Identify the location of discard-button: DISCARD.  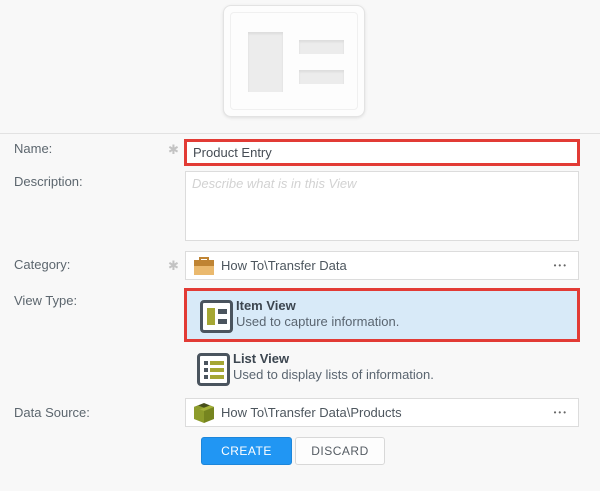
(340, 451).